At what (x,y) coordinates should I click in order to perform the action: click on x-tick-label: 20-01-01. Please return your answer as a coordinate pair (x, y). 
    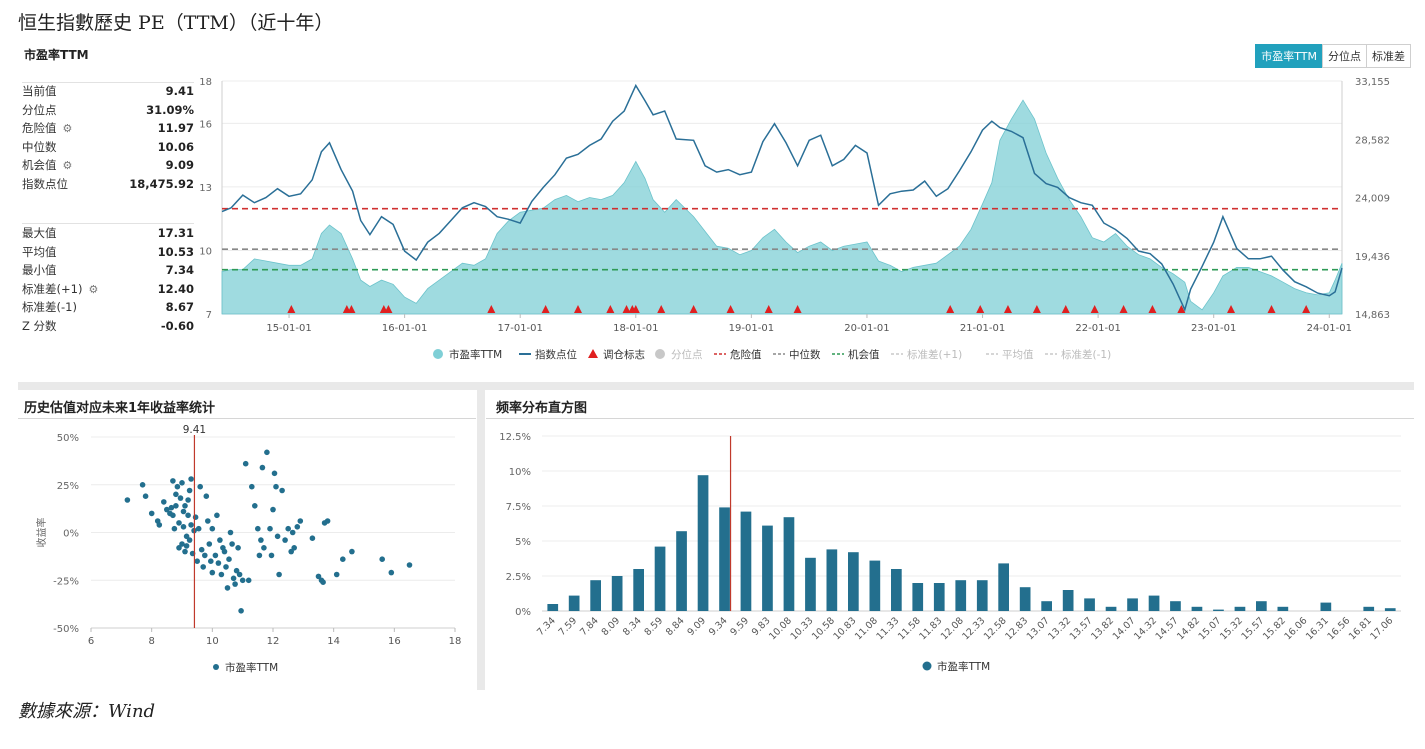
    Looking at the image, I should click on (866, 328).